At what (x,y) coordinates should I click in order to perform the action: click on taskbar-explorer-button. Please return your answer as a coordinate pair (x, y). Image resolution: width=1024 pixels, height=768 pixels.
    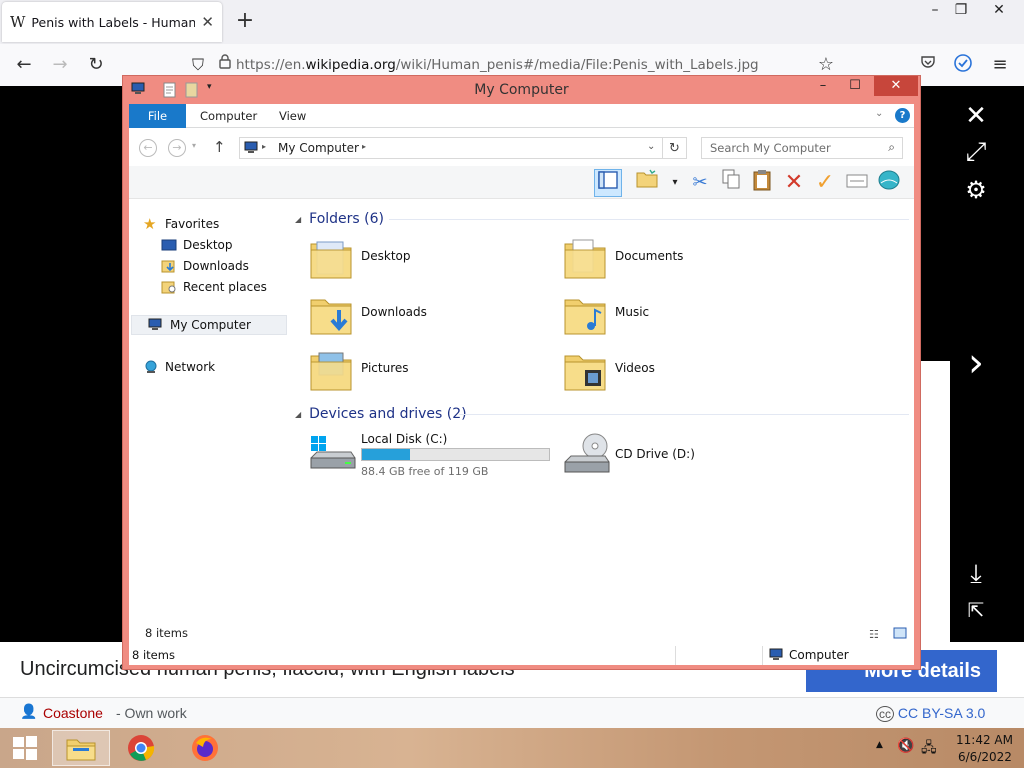
    Looking at the image, I should click on (81, 748).